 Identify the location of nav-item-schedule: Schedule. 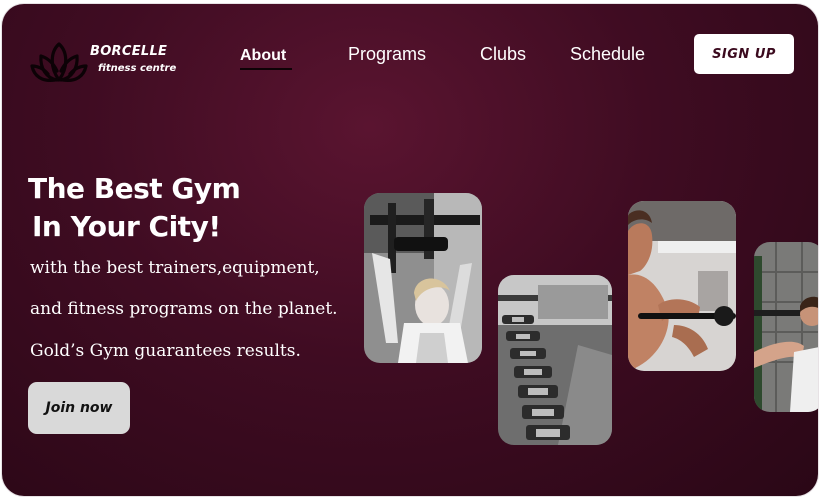
(607, 54).